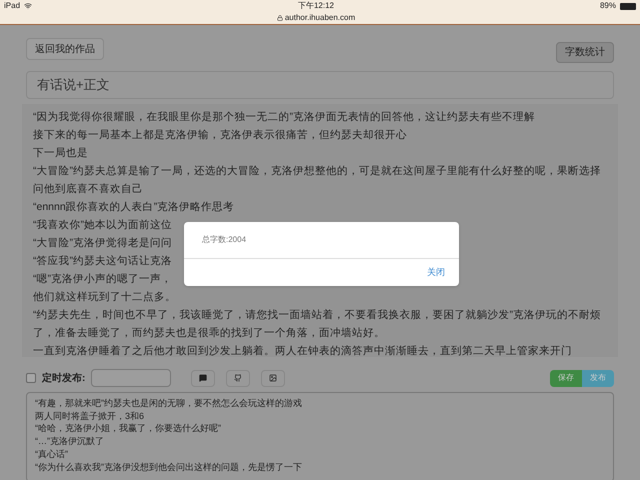 This screenshot has height=480, width=640. What do you see at coordinates (169, 467) in the screenshot?
I see `preview-line: “你为什么喜欢我”克洛伊没想到他会问出这样的问题，先是愣了一下` at bounding box center [169, 467].